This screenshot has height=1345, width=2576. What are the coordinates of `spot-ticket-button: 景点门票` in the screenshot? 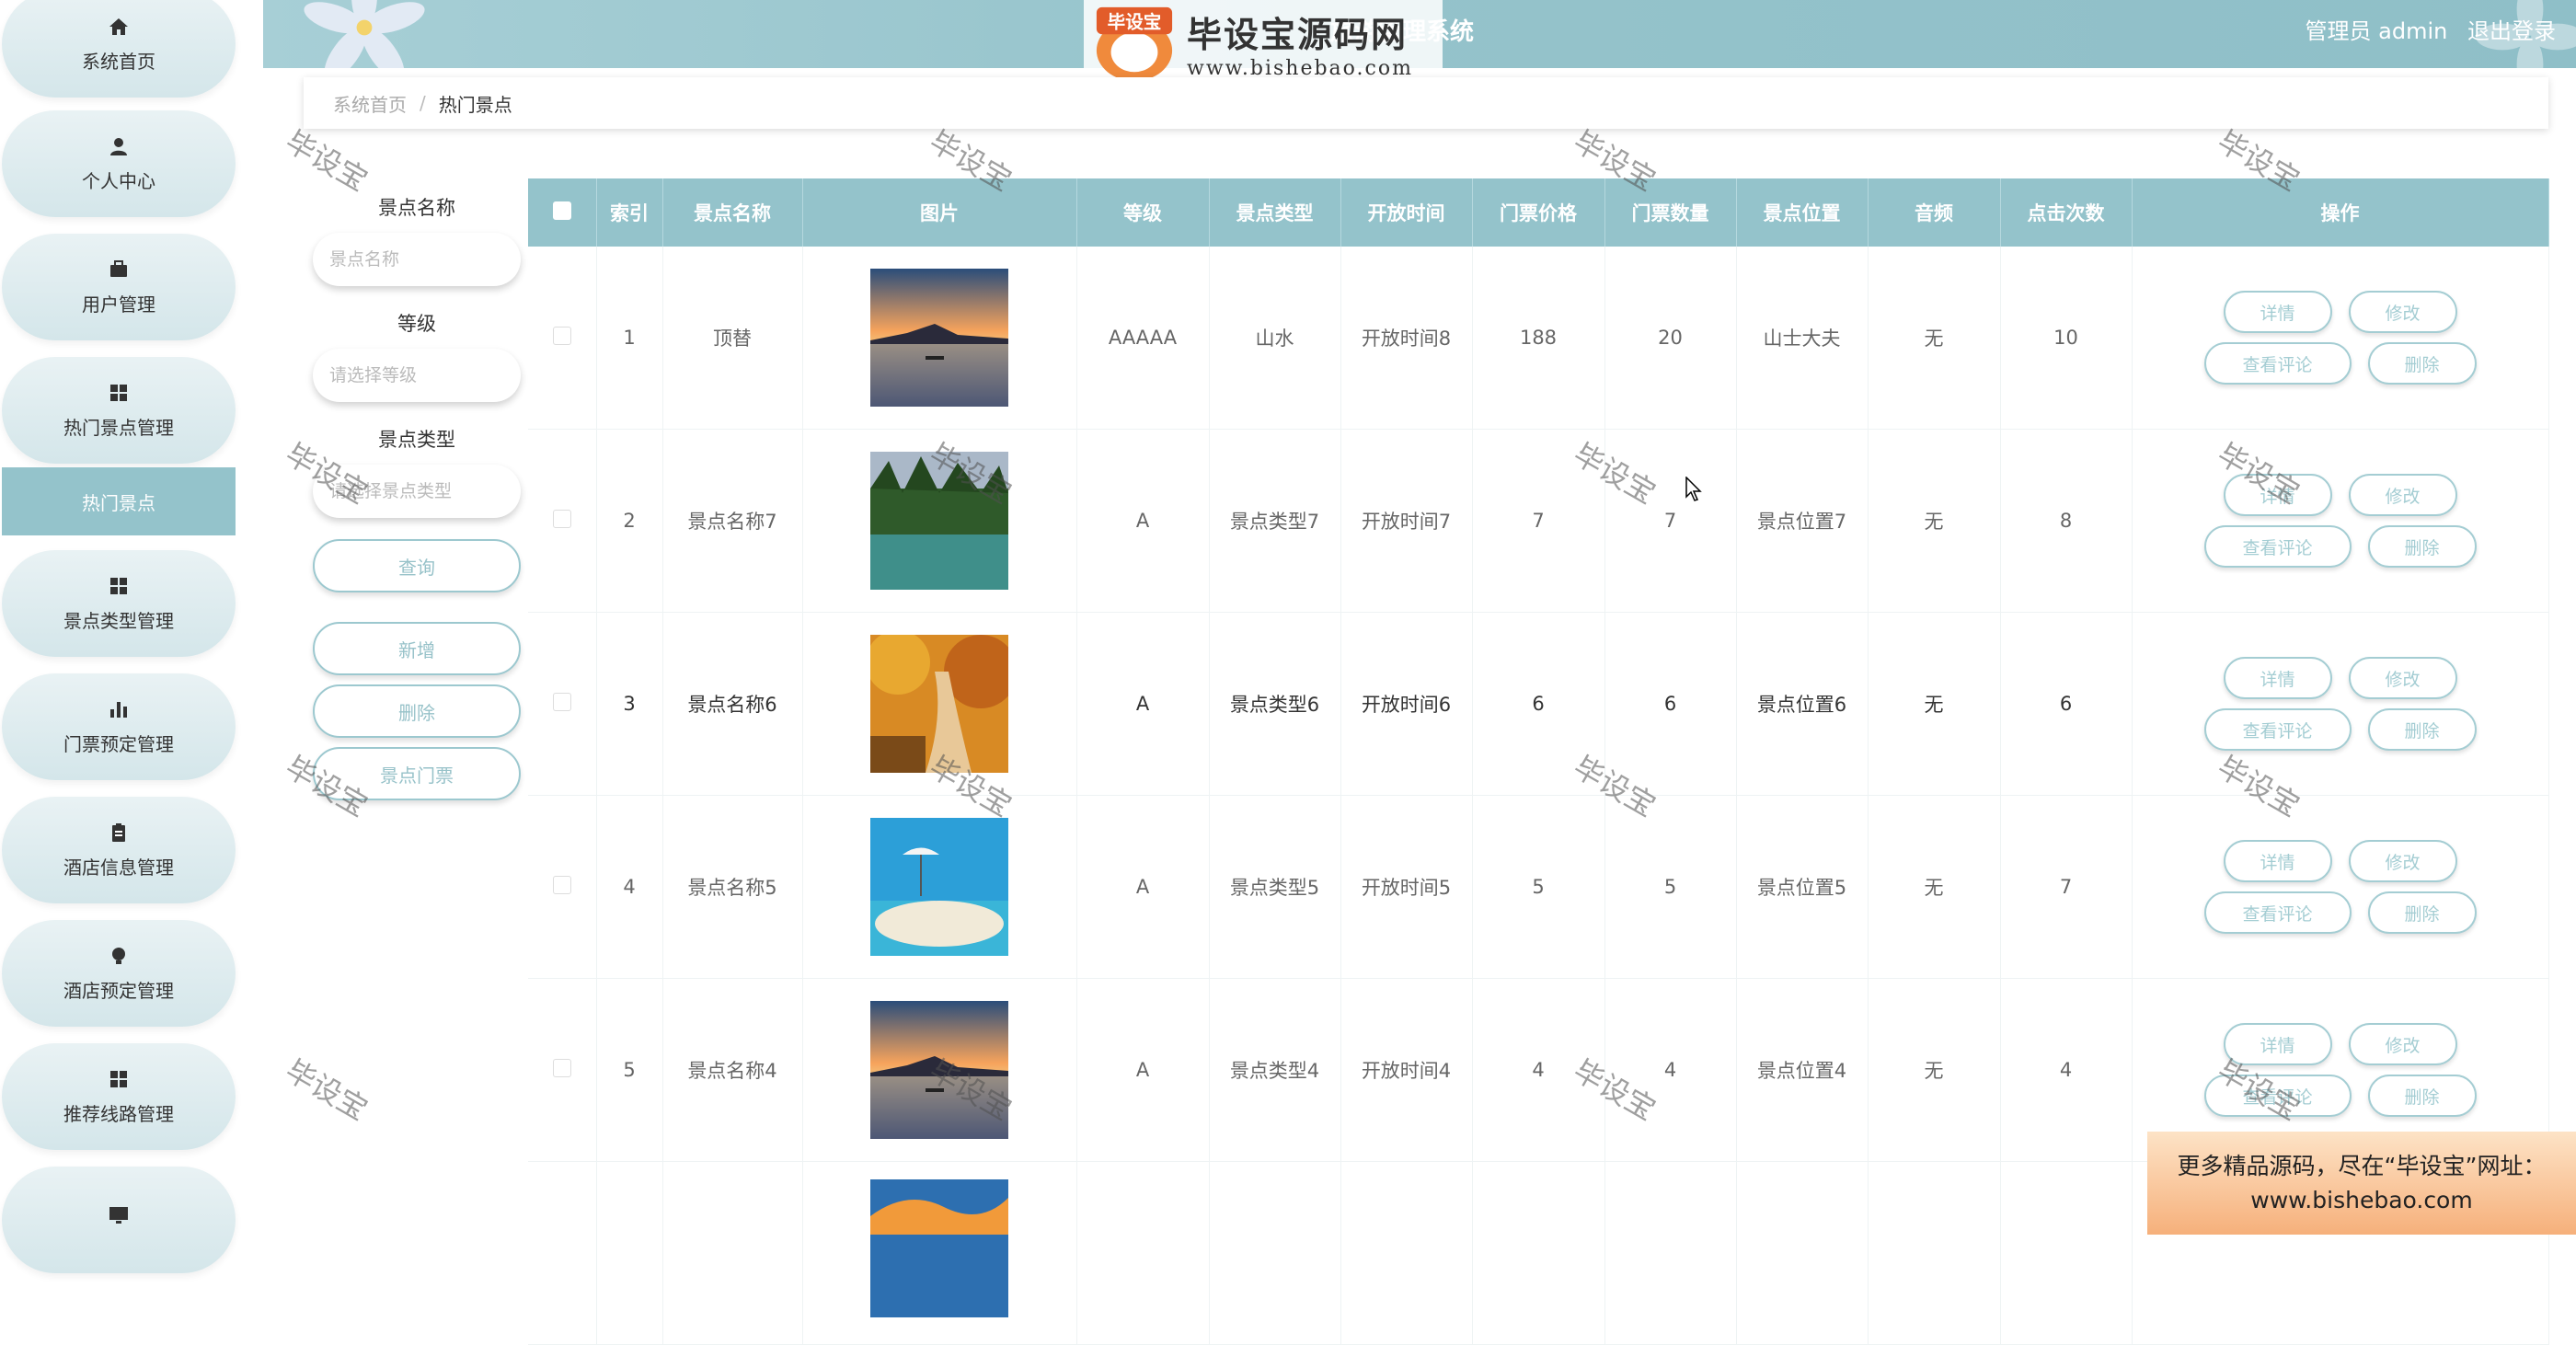 It's located at (417, 773).